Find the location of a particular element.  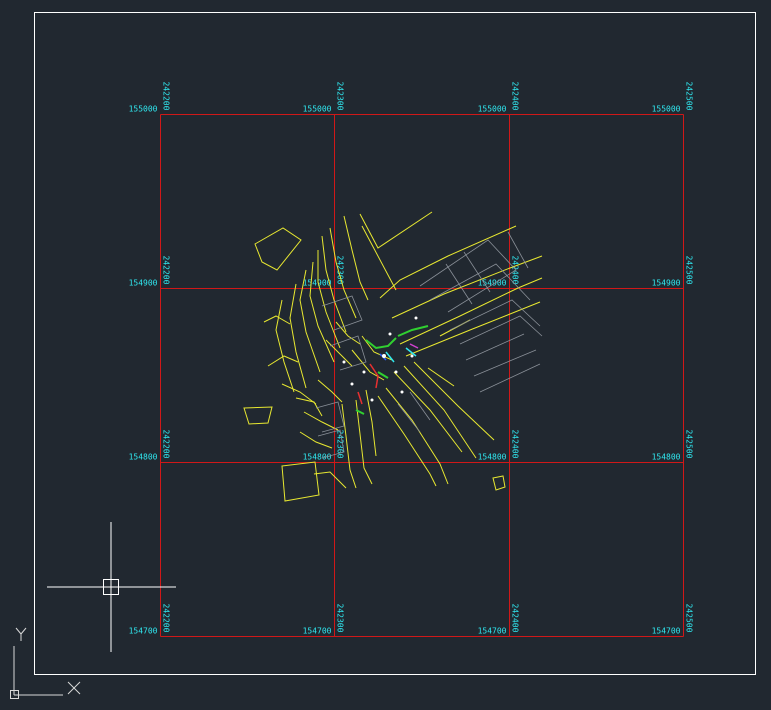

ucs-icon is located at coordinates (45, 663).